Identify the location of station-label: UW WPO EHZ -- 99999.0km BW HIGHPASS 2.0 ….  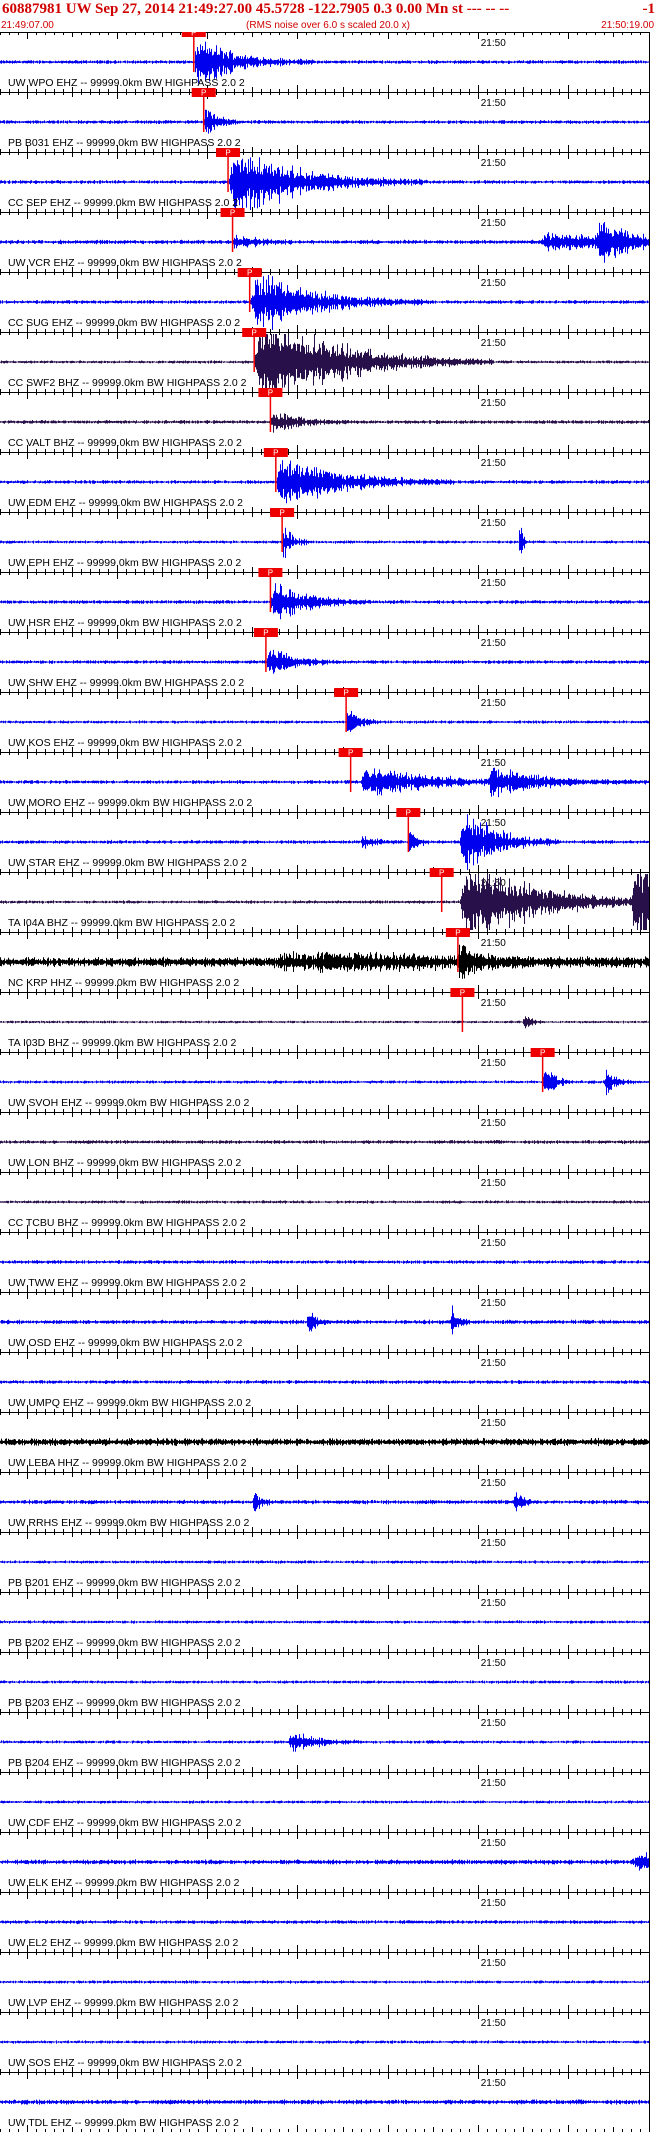
(126, 83).